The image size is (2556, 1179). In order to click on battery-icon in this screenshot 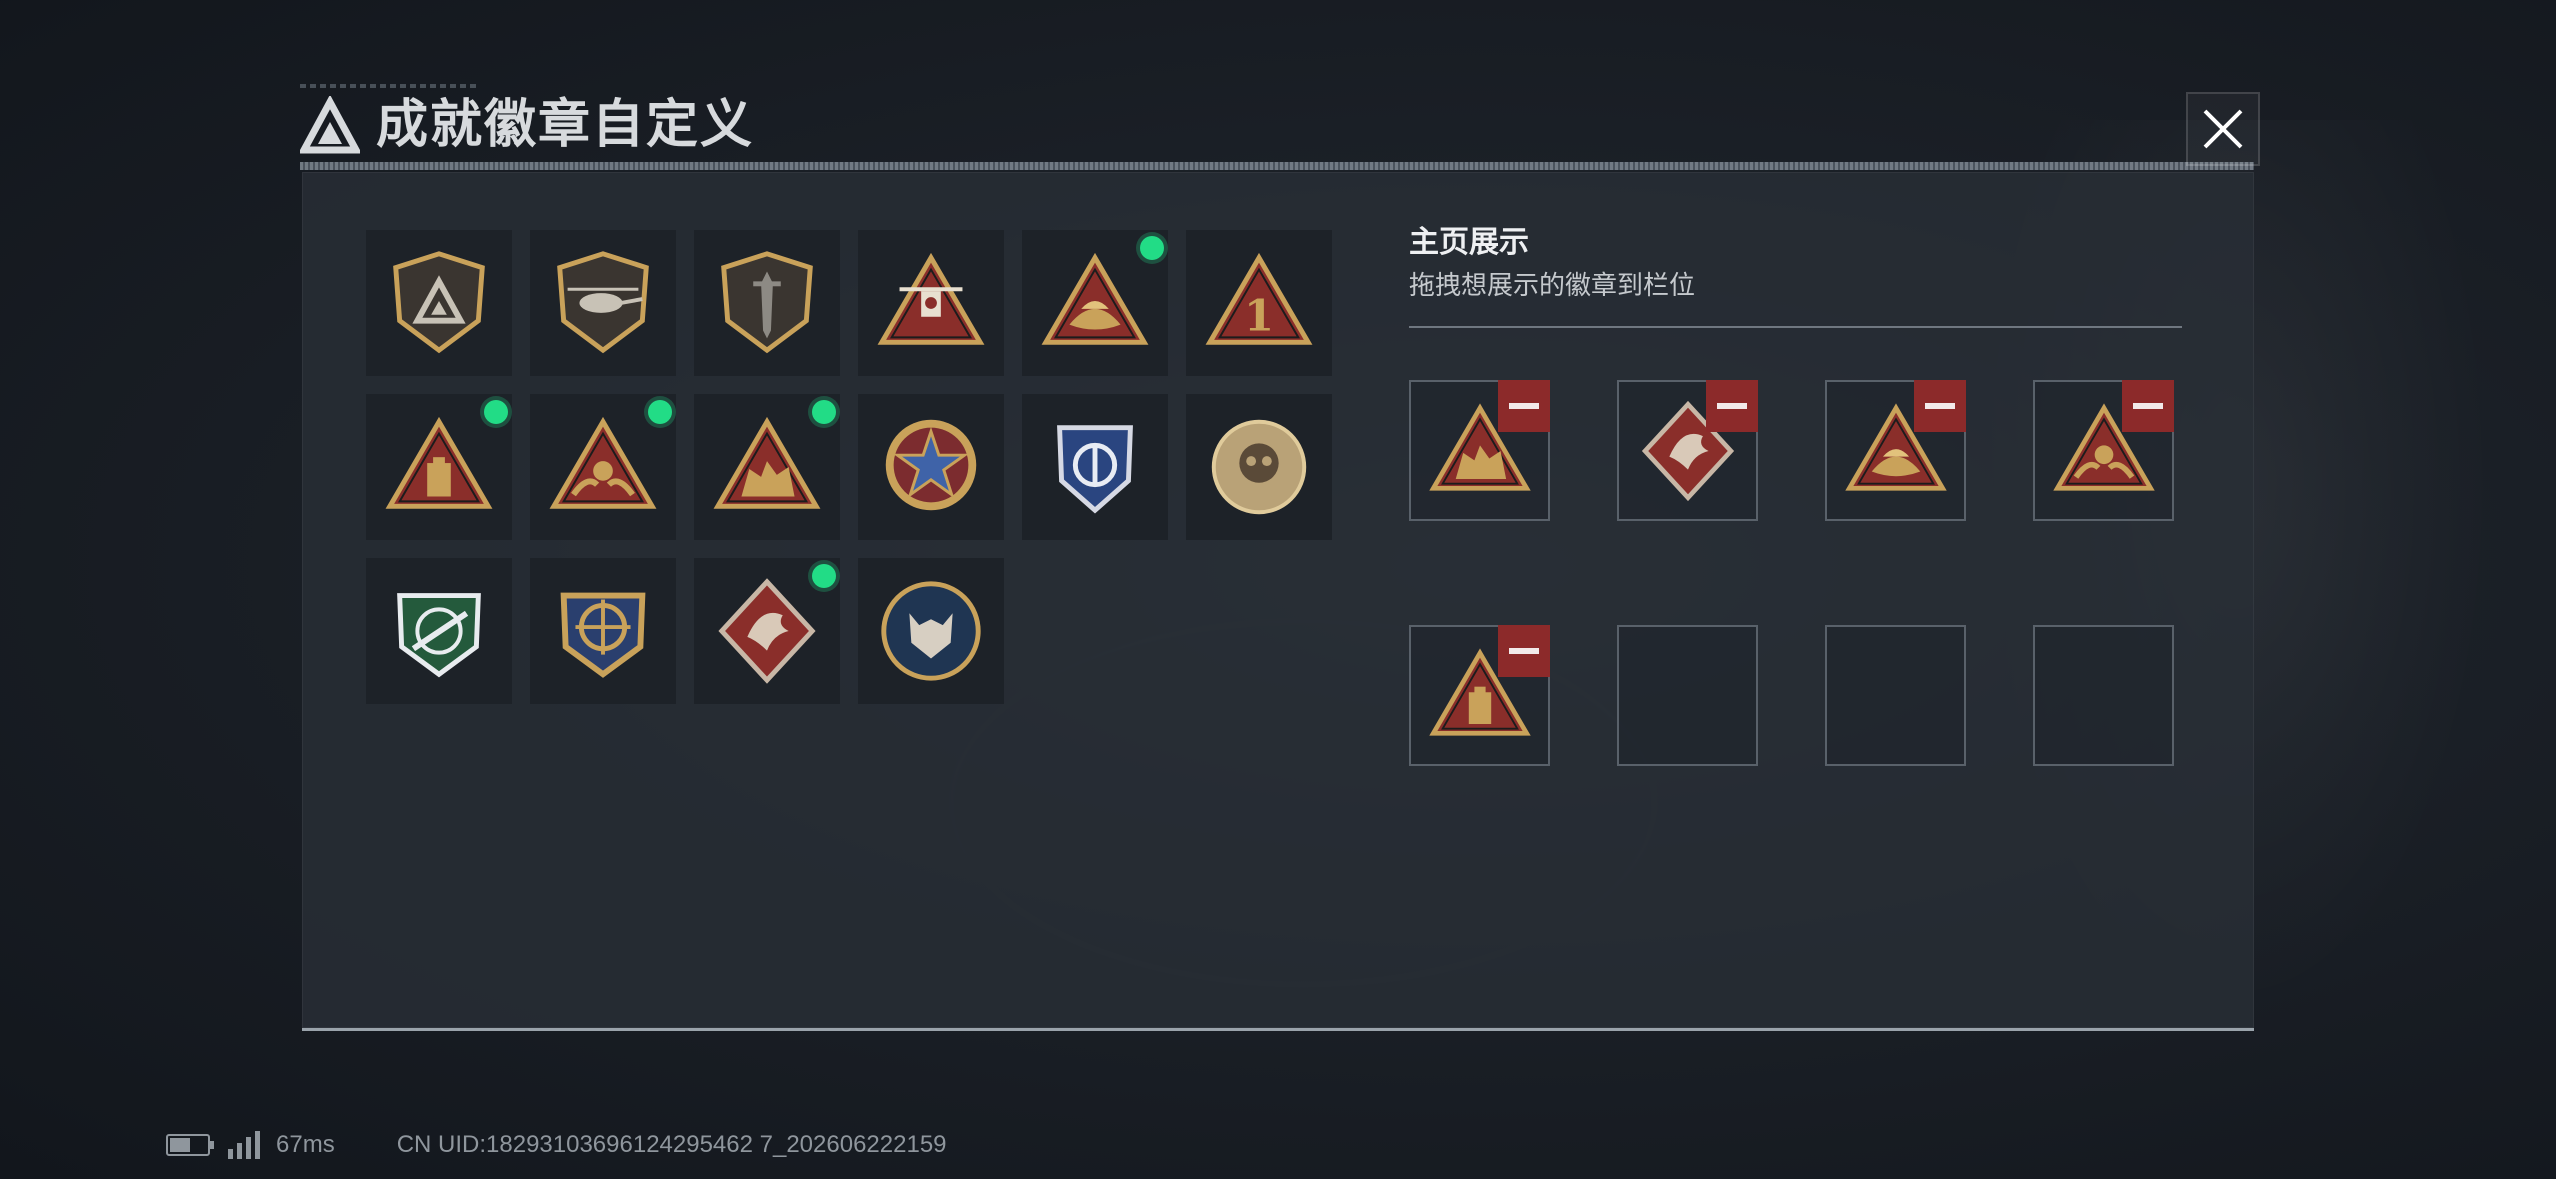, I will do `click(190, 1145)`.